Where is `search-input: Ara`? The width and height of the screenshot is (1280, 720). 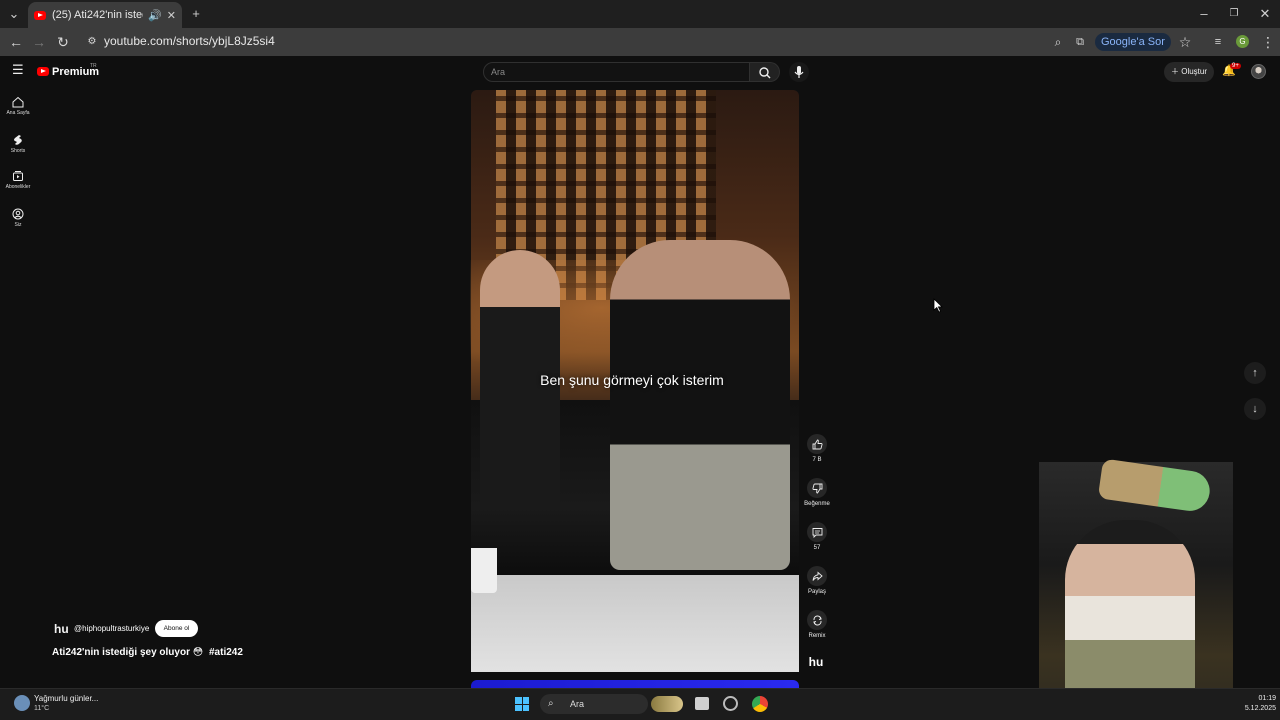
search-input: Ara is located at coordinates (616, 72).